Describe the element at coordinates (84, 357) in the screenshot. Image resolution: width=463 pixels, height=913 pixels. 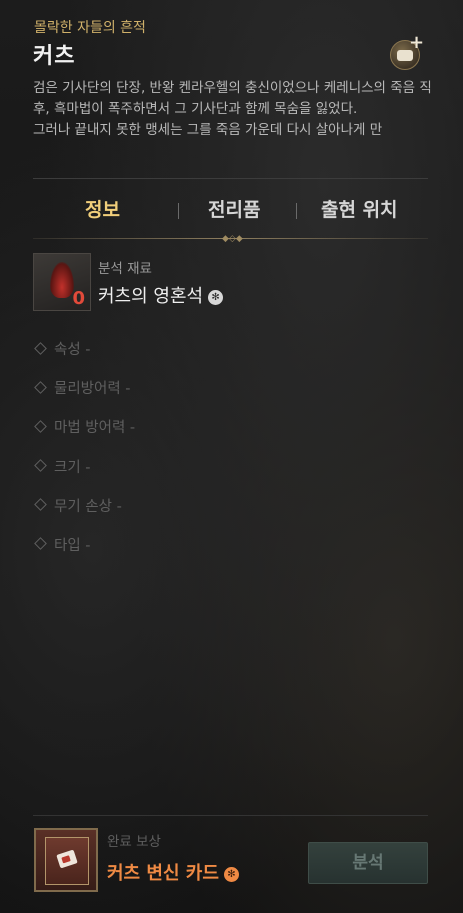
I see `stat-attribute: 속성 -` at that location.